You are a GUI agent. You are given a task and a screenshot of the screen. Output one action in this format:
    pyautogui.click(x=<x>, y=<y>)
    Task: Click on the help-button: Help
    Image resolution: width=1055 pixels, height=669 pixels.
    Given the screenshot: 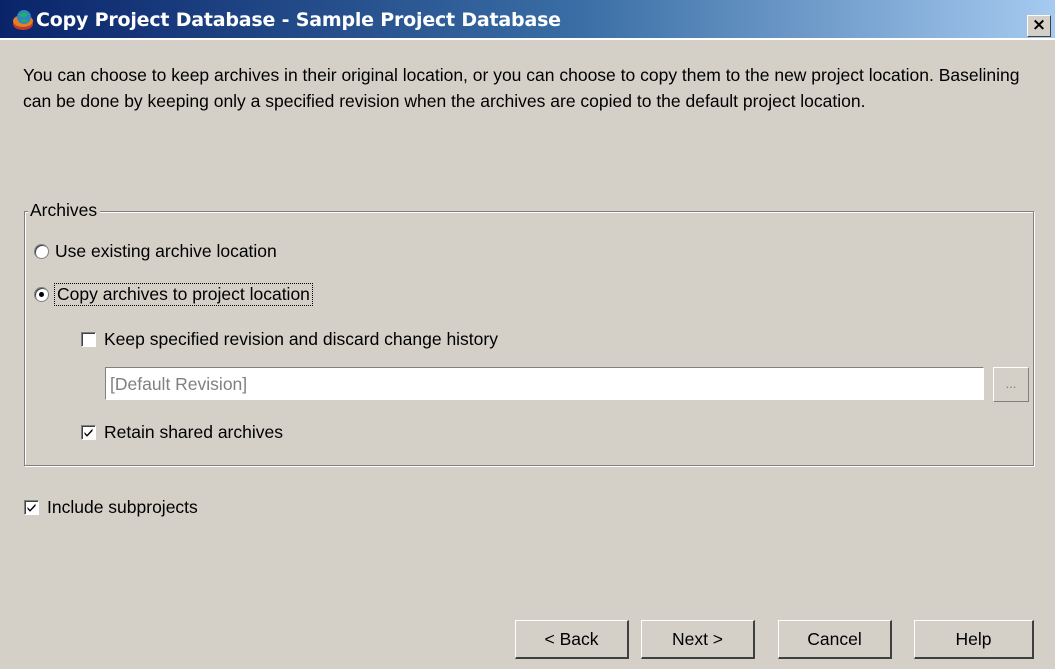 What is the action you would take?
    pyautogui.click(x=974, y=639)
    